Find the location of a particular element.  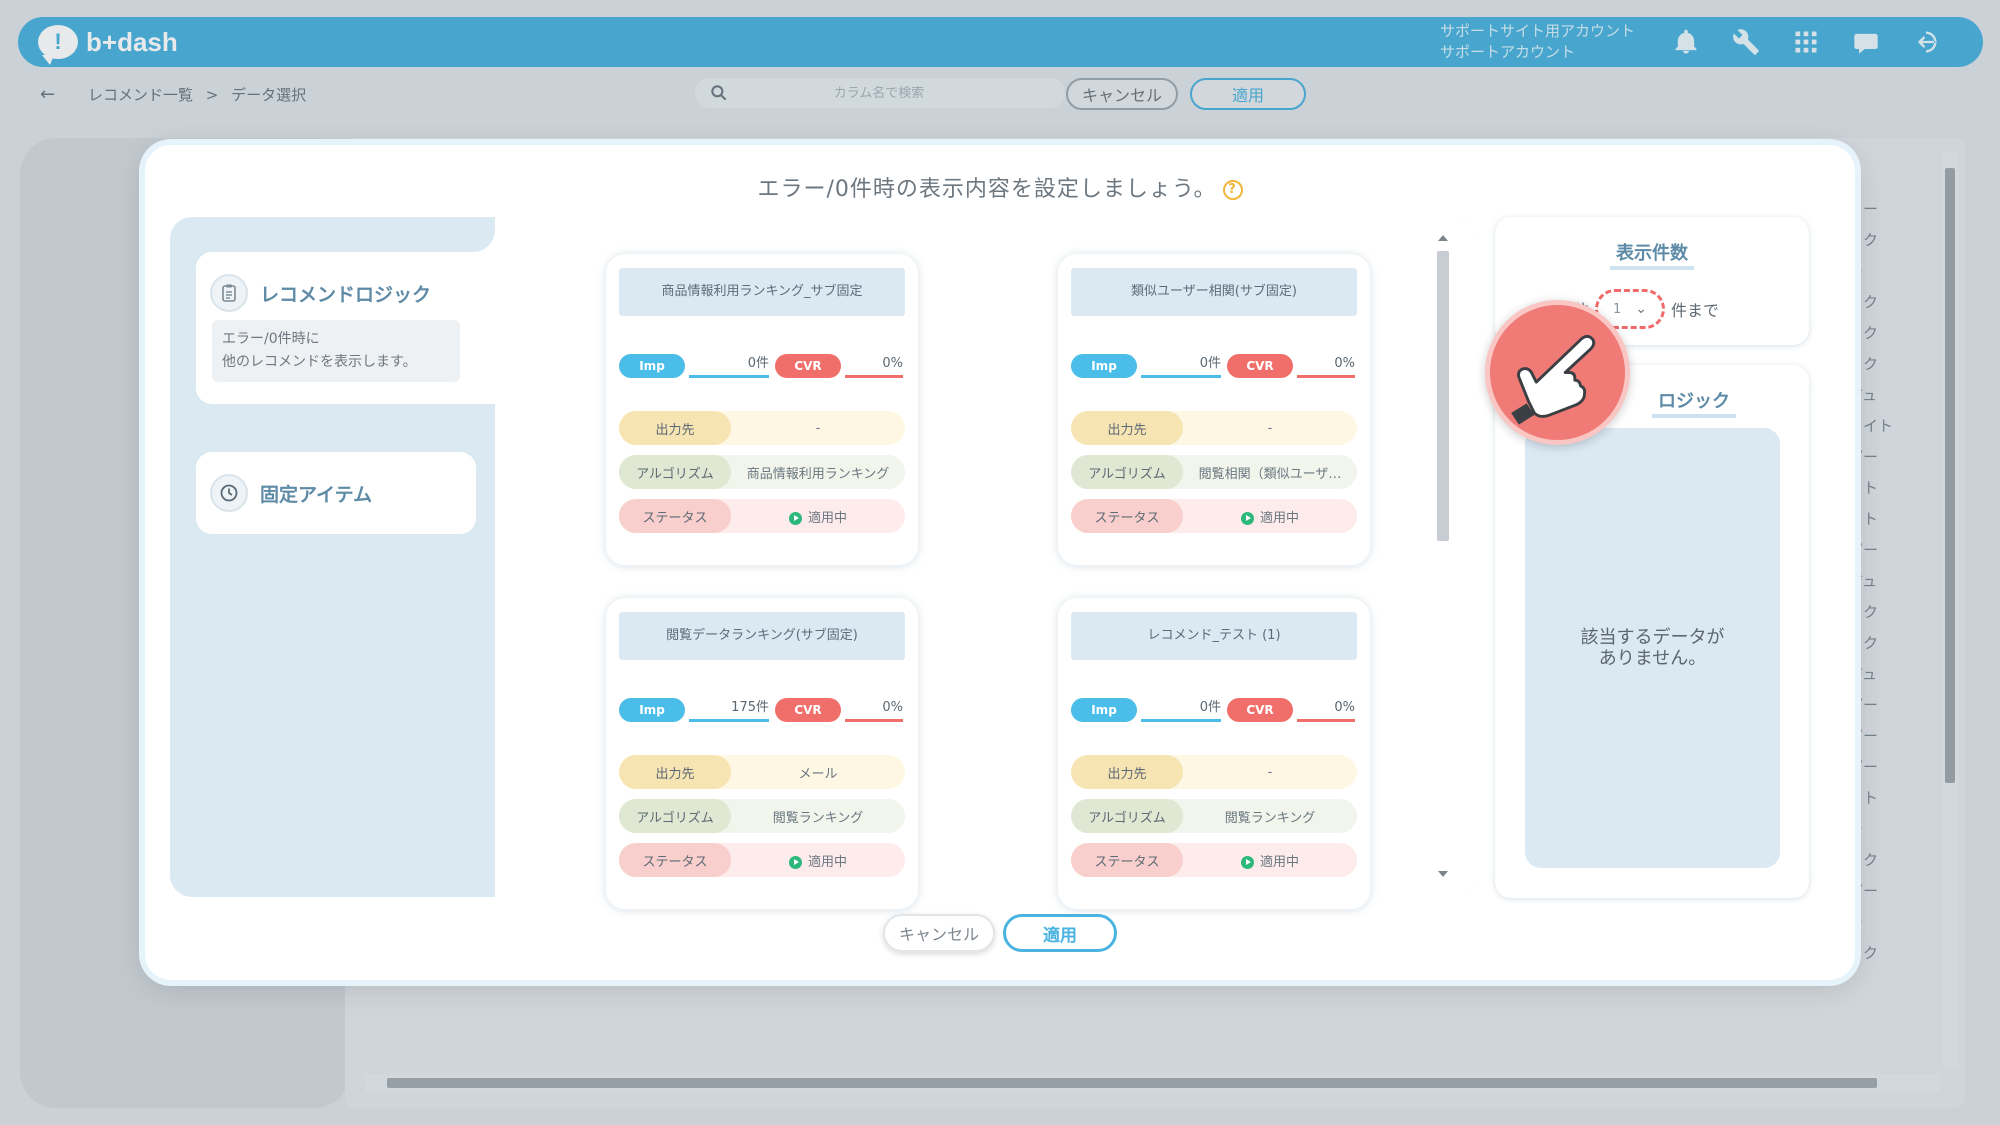

algorithm-value: 商品情報利用ランキング is located at coordinates (818, 474).